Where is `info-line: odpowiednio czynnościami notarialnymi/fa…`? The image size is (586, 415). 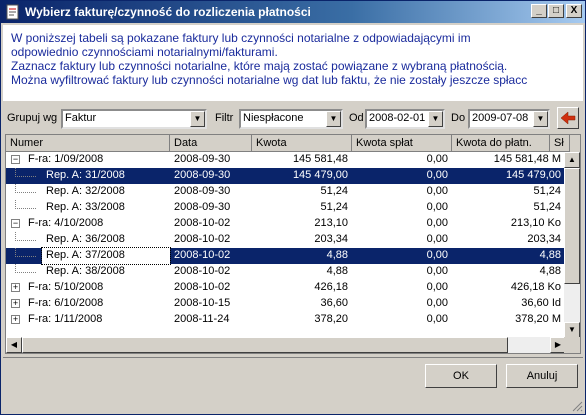 info-line: odpowiednio czynnościami notarialnymi/fa… is located at coordinates (144, 52).